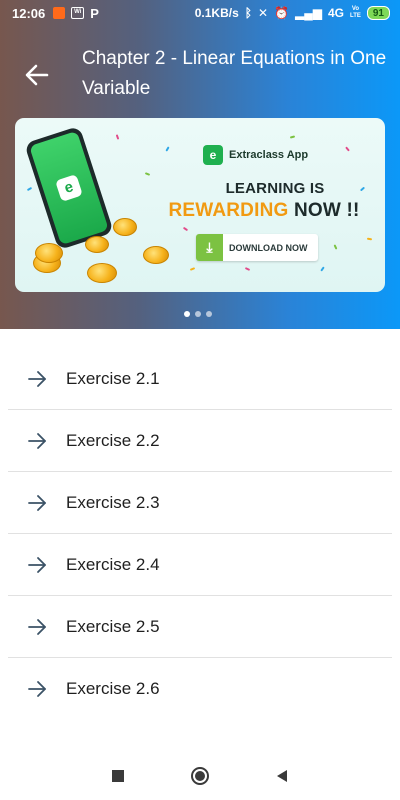  What do you see at coordinates (209, 247) in the screenshot?
I see `download-icon: ⤓` at bounding box center [209, 247].